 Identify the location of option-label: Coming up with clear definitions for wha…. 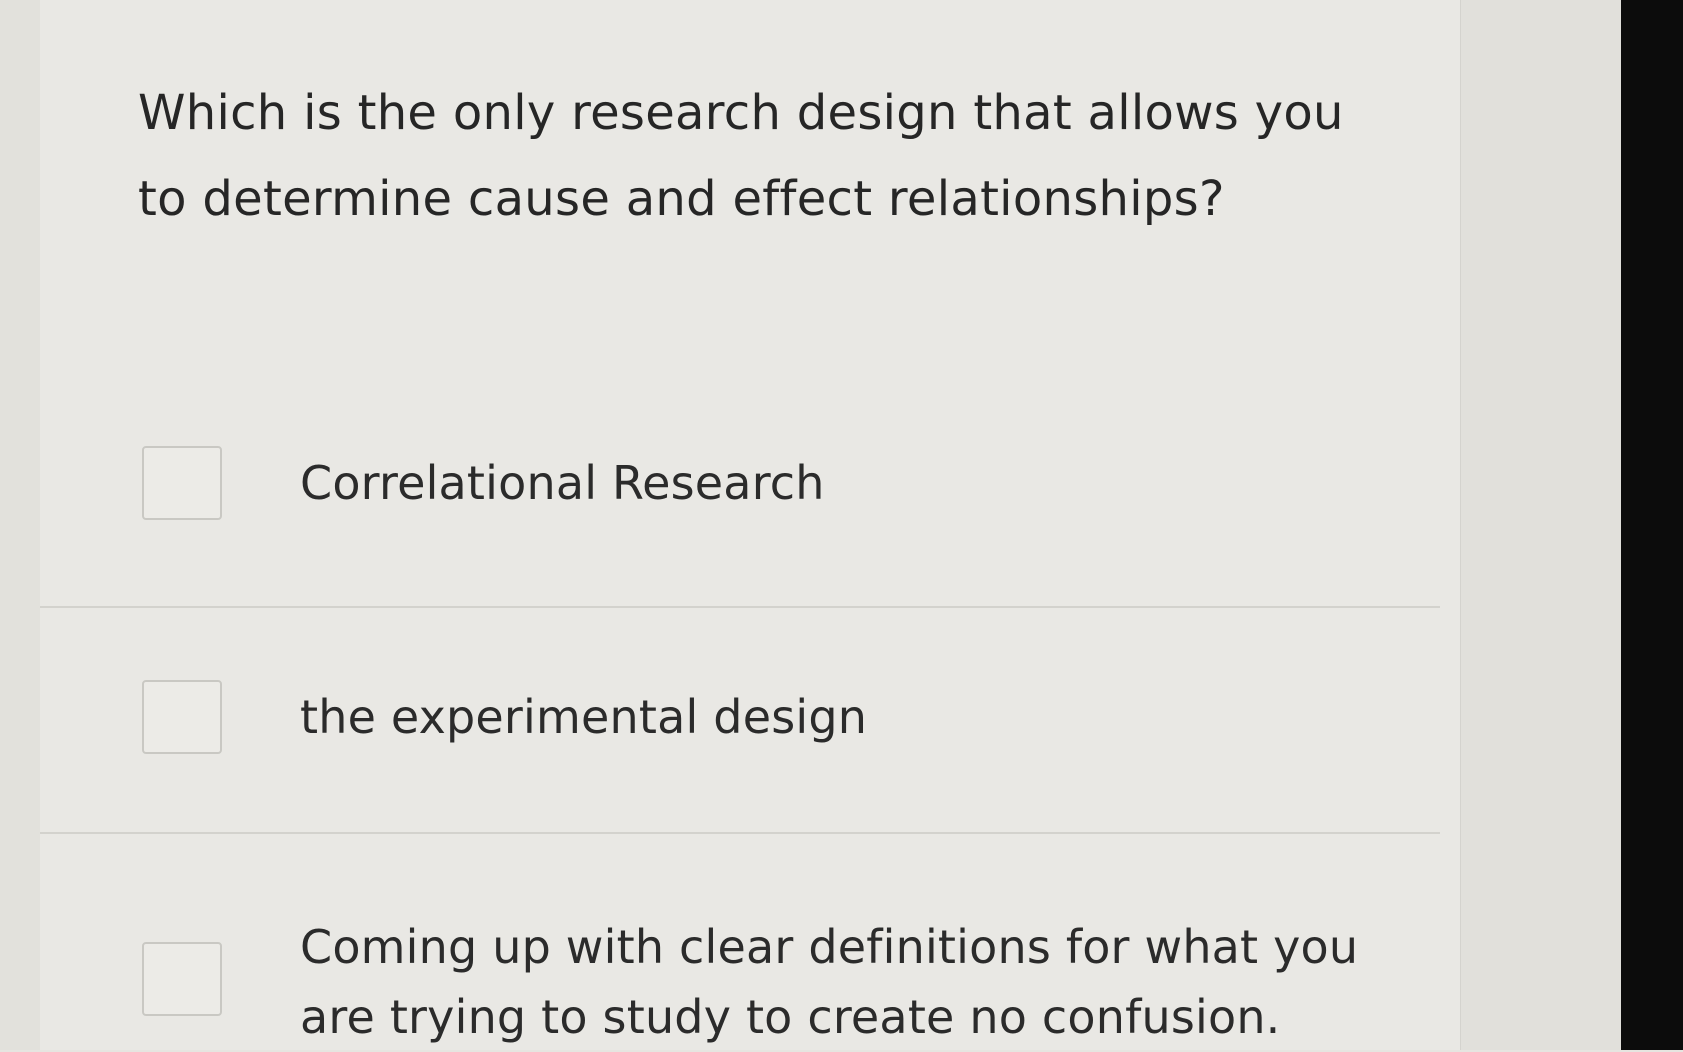
(840, 982).